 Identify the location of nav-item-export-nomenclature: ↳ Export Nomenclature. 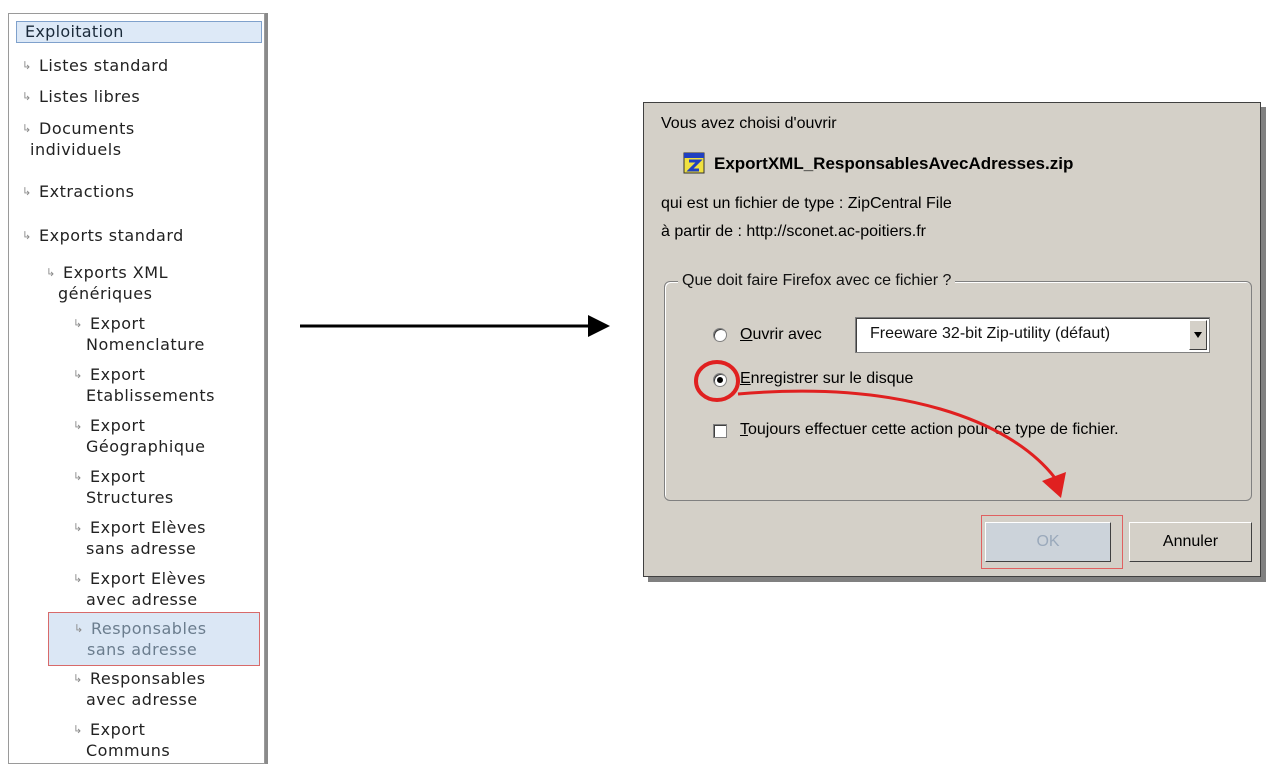
(139, 334).